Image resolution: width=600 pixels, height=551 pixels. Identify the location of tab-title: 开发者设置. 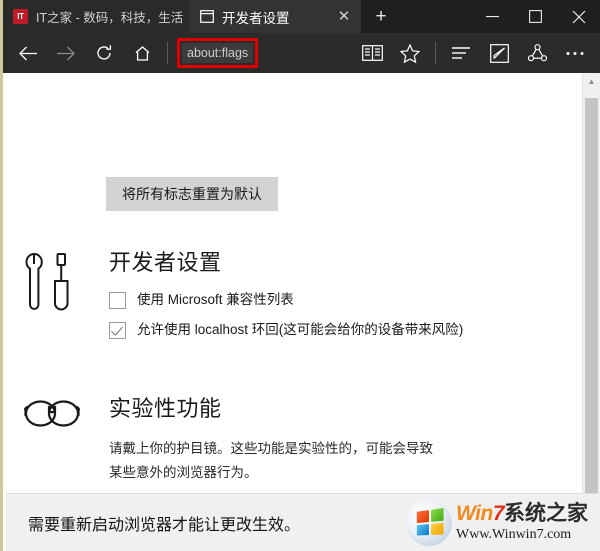
(256, 18).